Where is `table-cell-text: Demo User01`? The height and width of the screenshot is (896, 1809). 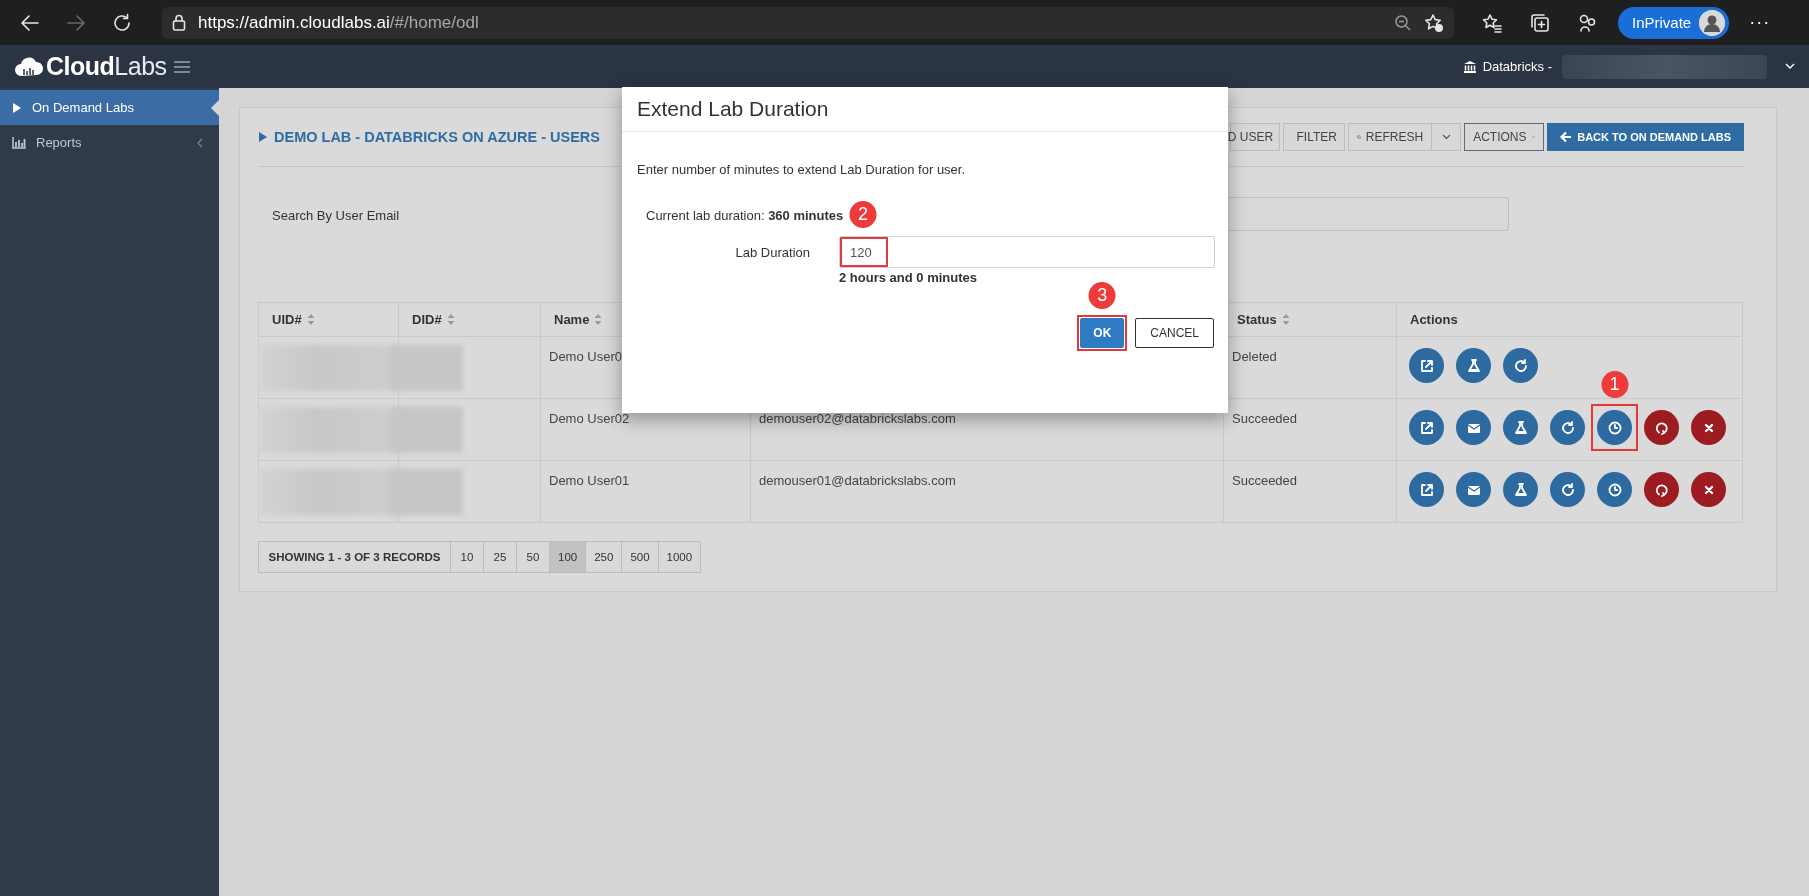 table-cell-text: Demo User01 is located at coordinates (589, 480).